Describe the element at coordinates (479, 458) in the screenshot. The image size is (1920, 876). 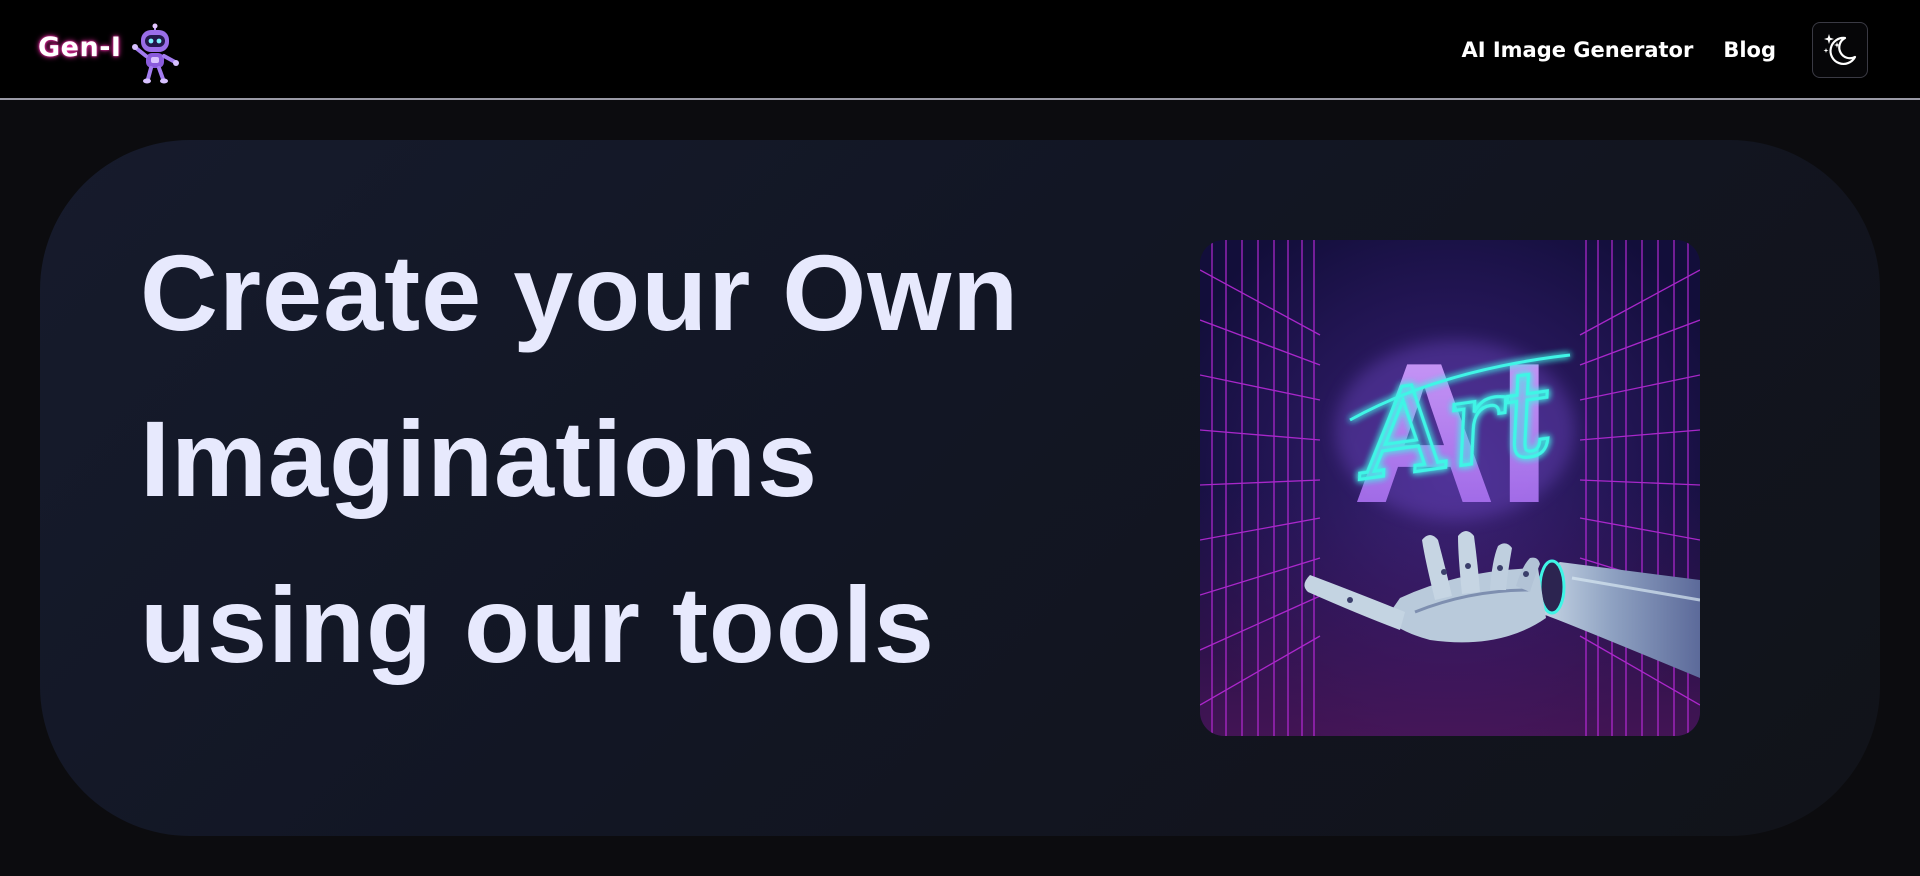
I see `hero-heading-line: Imaginations` at that location.